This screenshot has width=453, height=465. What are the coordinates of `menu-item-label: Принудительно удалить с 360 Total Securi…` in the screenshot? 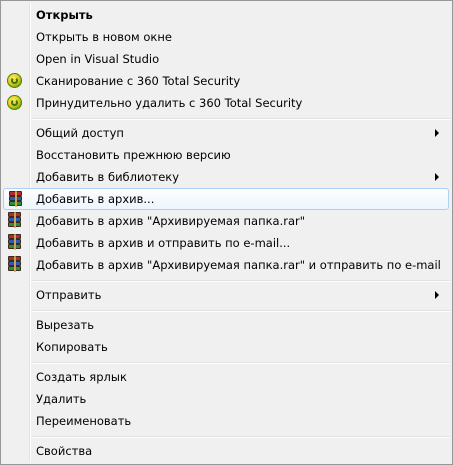 It's located at (169, 103).